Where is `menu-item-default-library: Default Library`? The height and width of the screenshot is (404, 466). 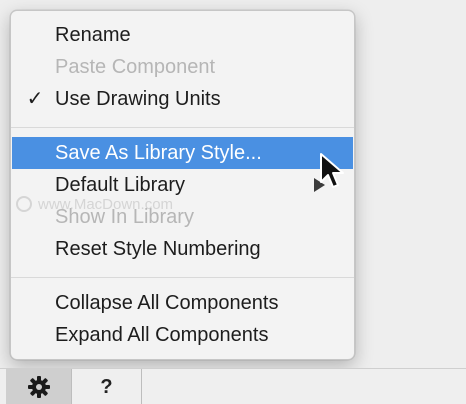 menu-item-default-library: Default Library is located at coordinates (182, 185).